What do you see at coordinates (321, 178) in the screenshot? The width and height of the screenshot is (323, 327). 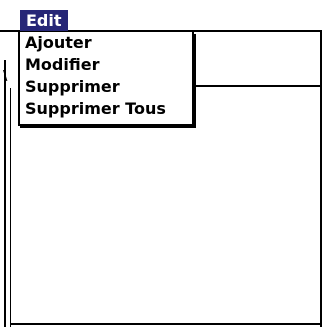 I see `window-frame-right` at bounding box center [321, 178].